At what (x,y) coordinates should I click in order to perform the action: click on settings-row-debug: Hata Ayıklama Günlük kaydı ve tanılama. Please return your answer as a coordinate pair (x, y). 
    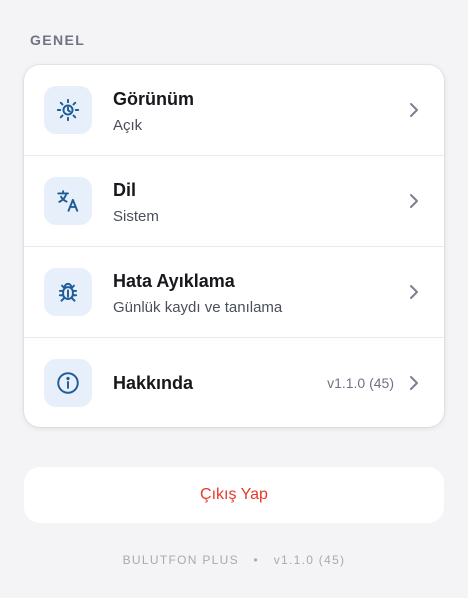
    Looking at the image, I should click on (234, 292).